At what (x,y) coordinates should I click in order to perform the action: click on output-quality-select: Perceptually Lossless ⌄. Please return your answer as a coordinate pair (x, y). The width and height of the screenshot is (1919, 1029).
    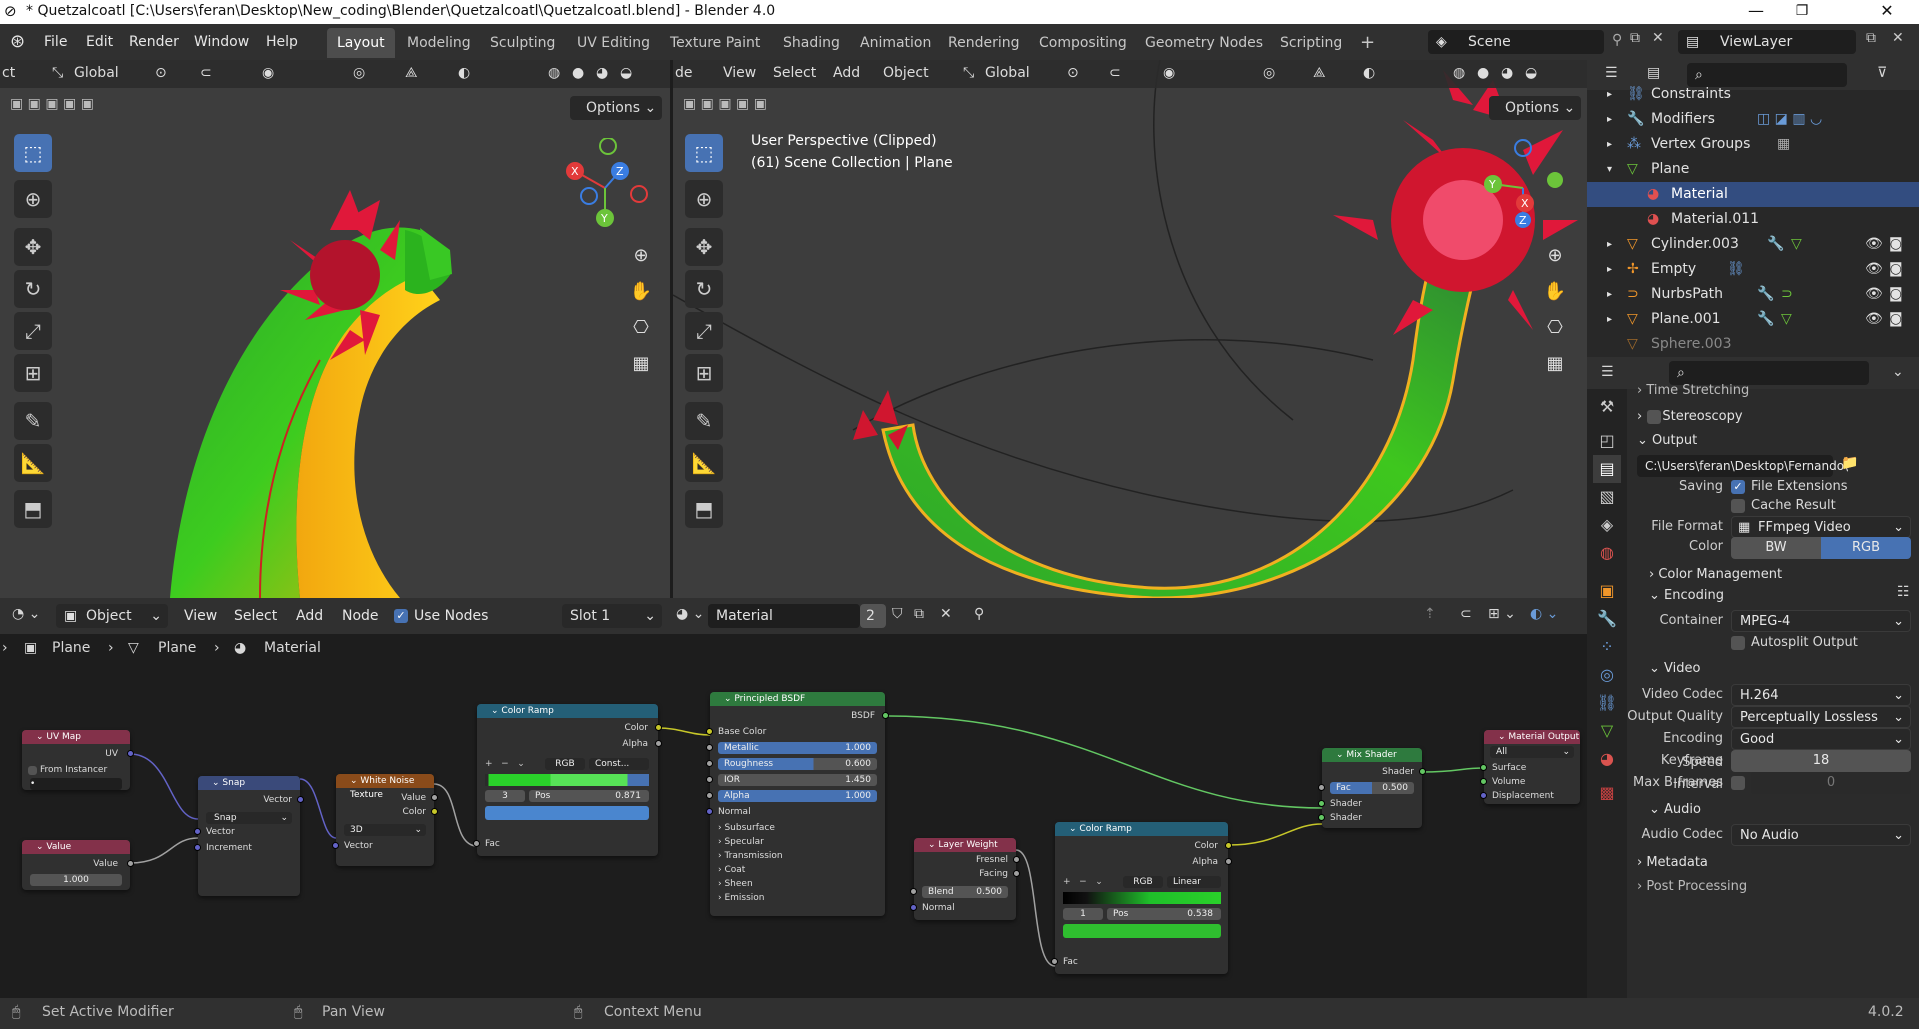
    Looking at the image, I should click on (1821, 717).